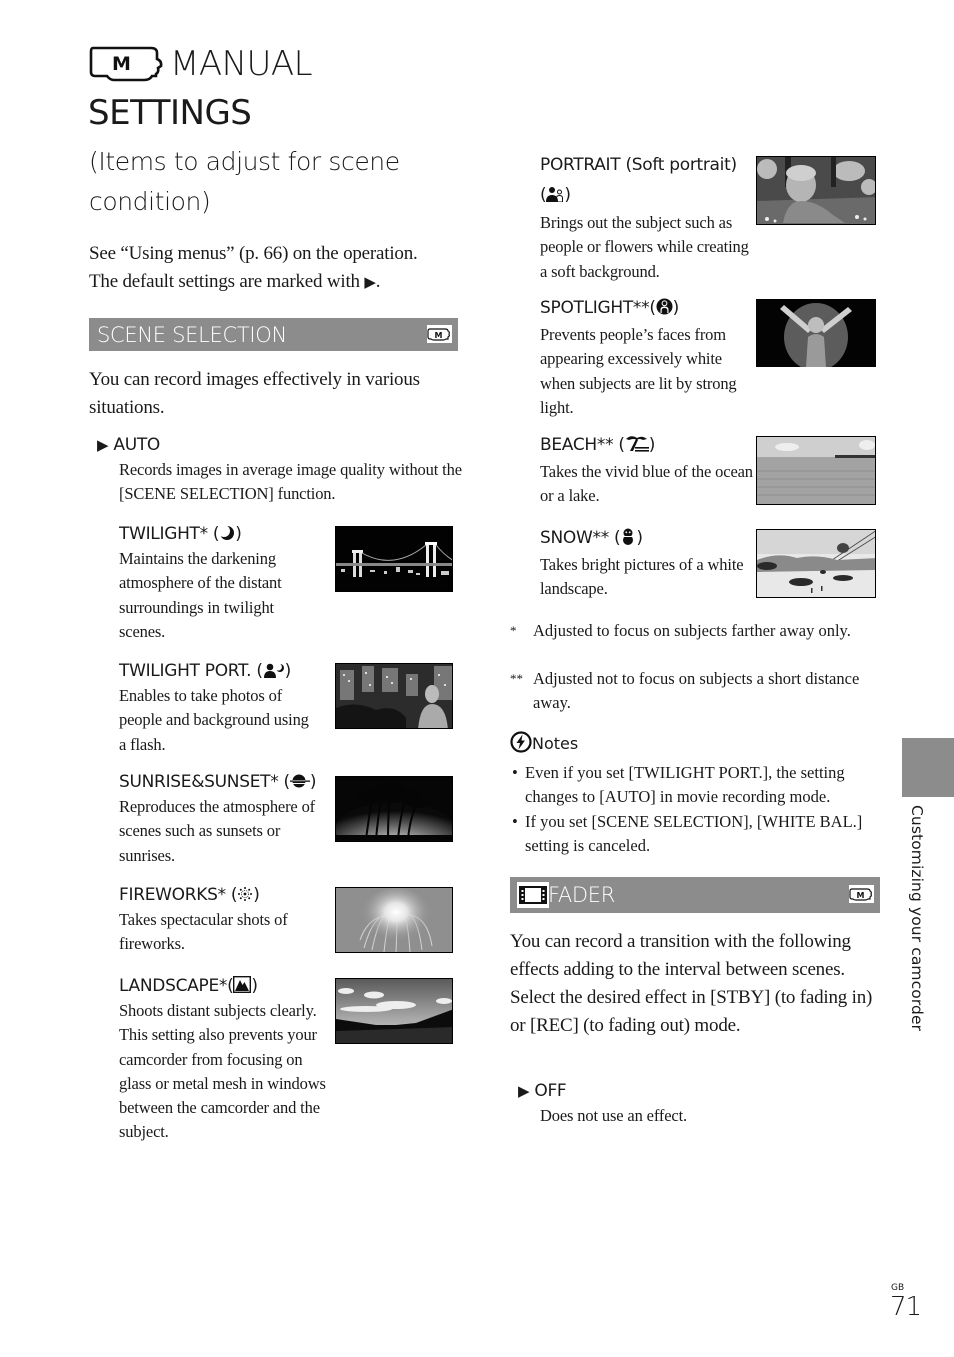  I want to click on item-title: AUTO, so click(136, 445).